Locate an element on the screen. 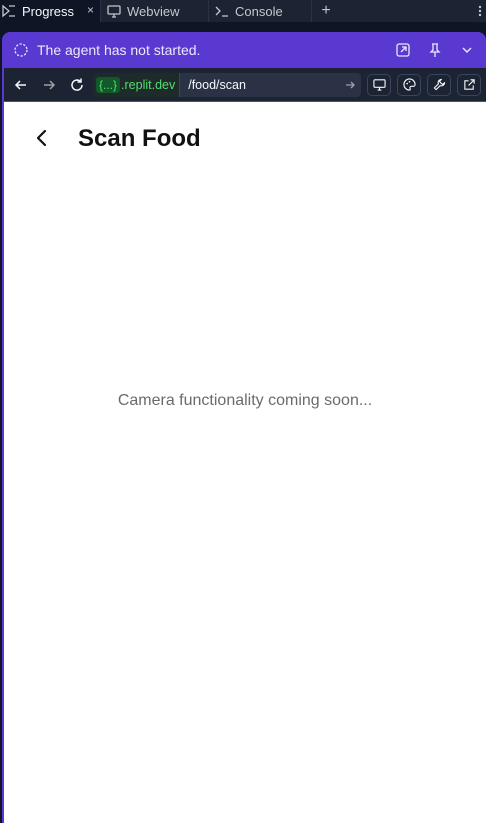  open-external-icon is located at coordinates (403, 50).